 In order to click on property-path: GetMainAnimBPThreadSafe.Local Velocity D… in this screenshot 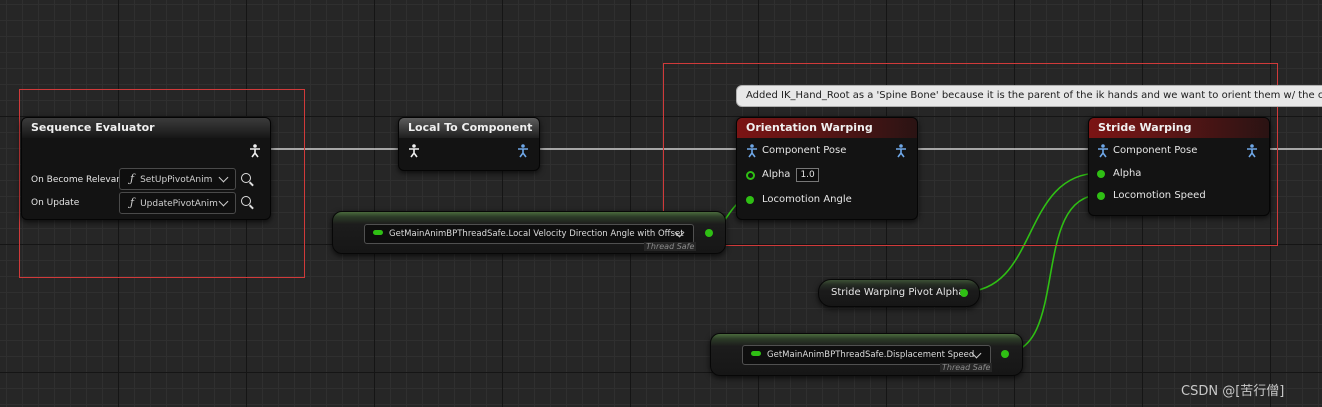, I will do `click(536, 234)`.